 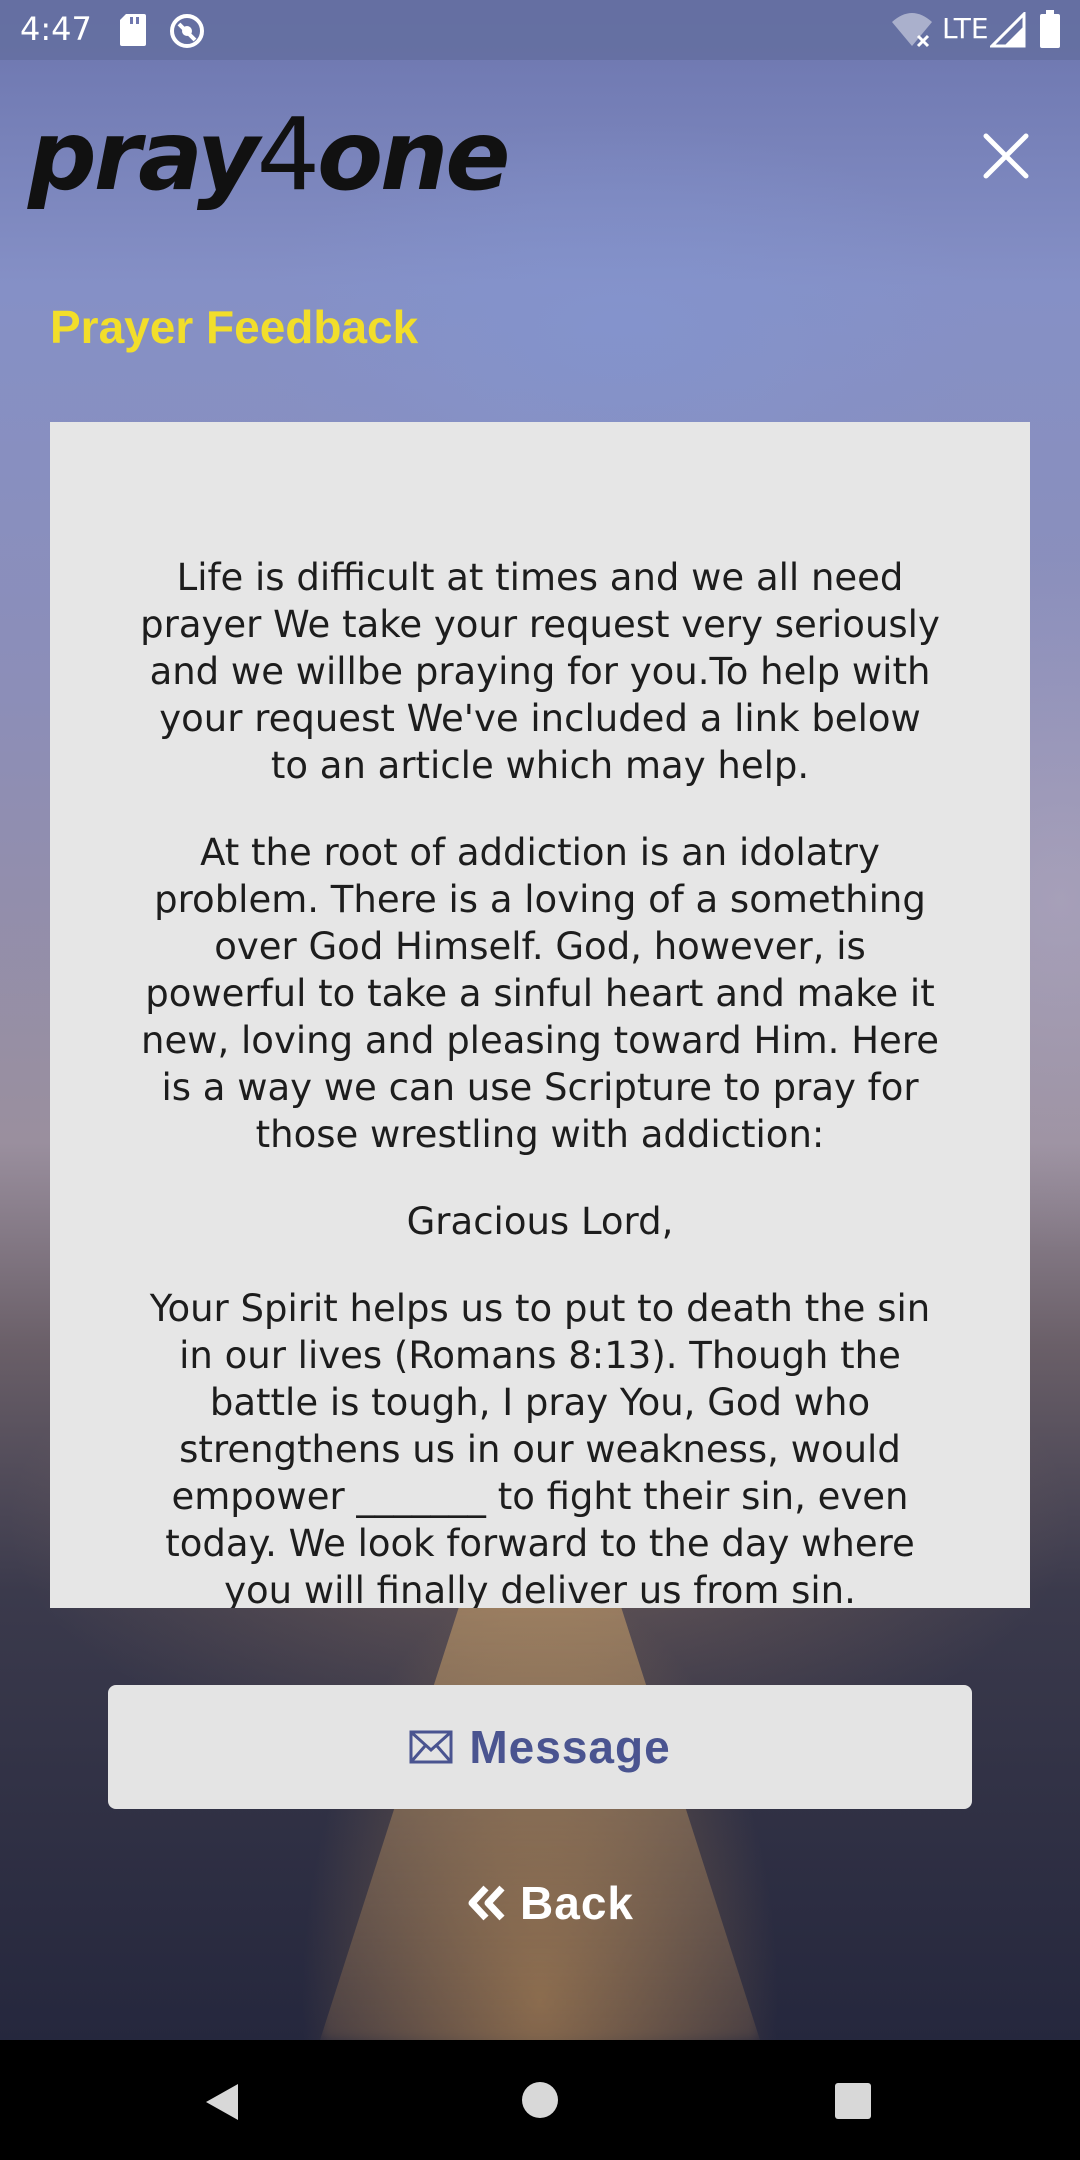 I want to click on sd-card-icon, so click(x=133, y=30).